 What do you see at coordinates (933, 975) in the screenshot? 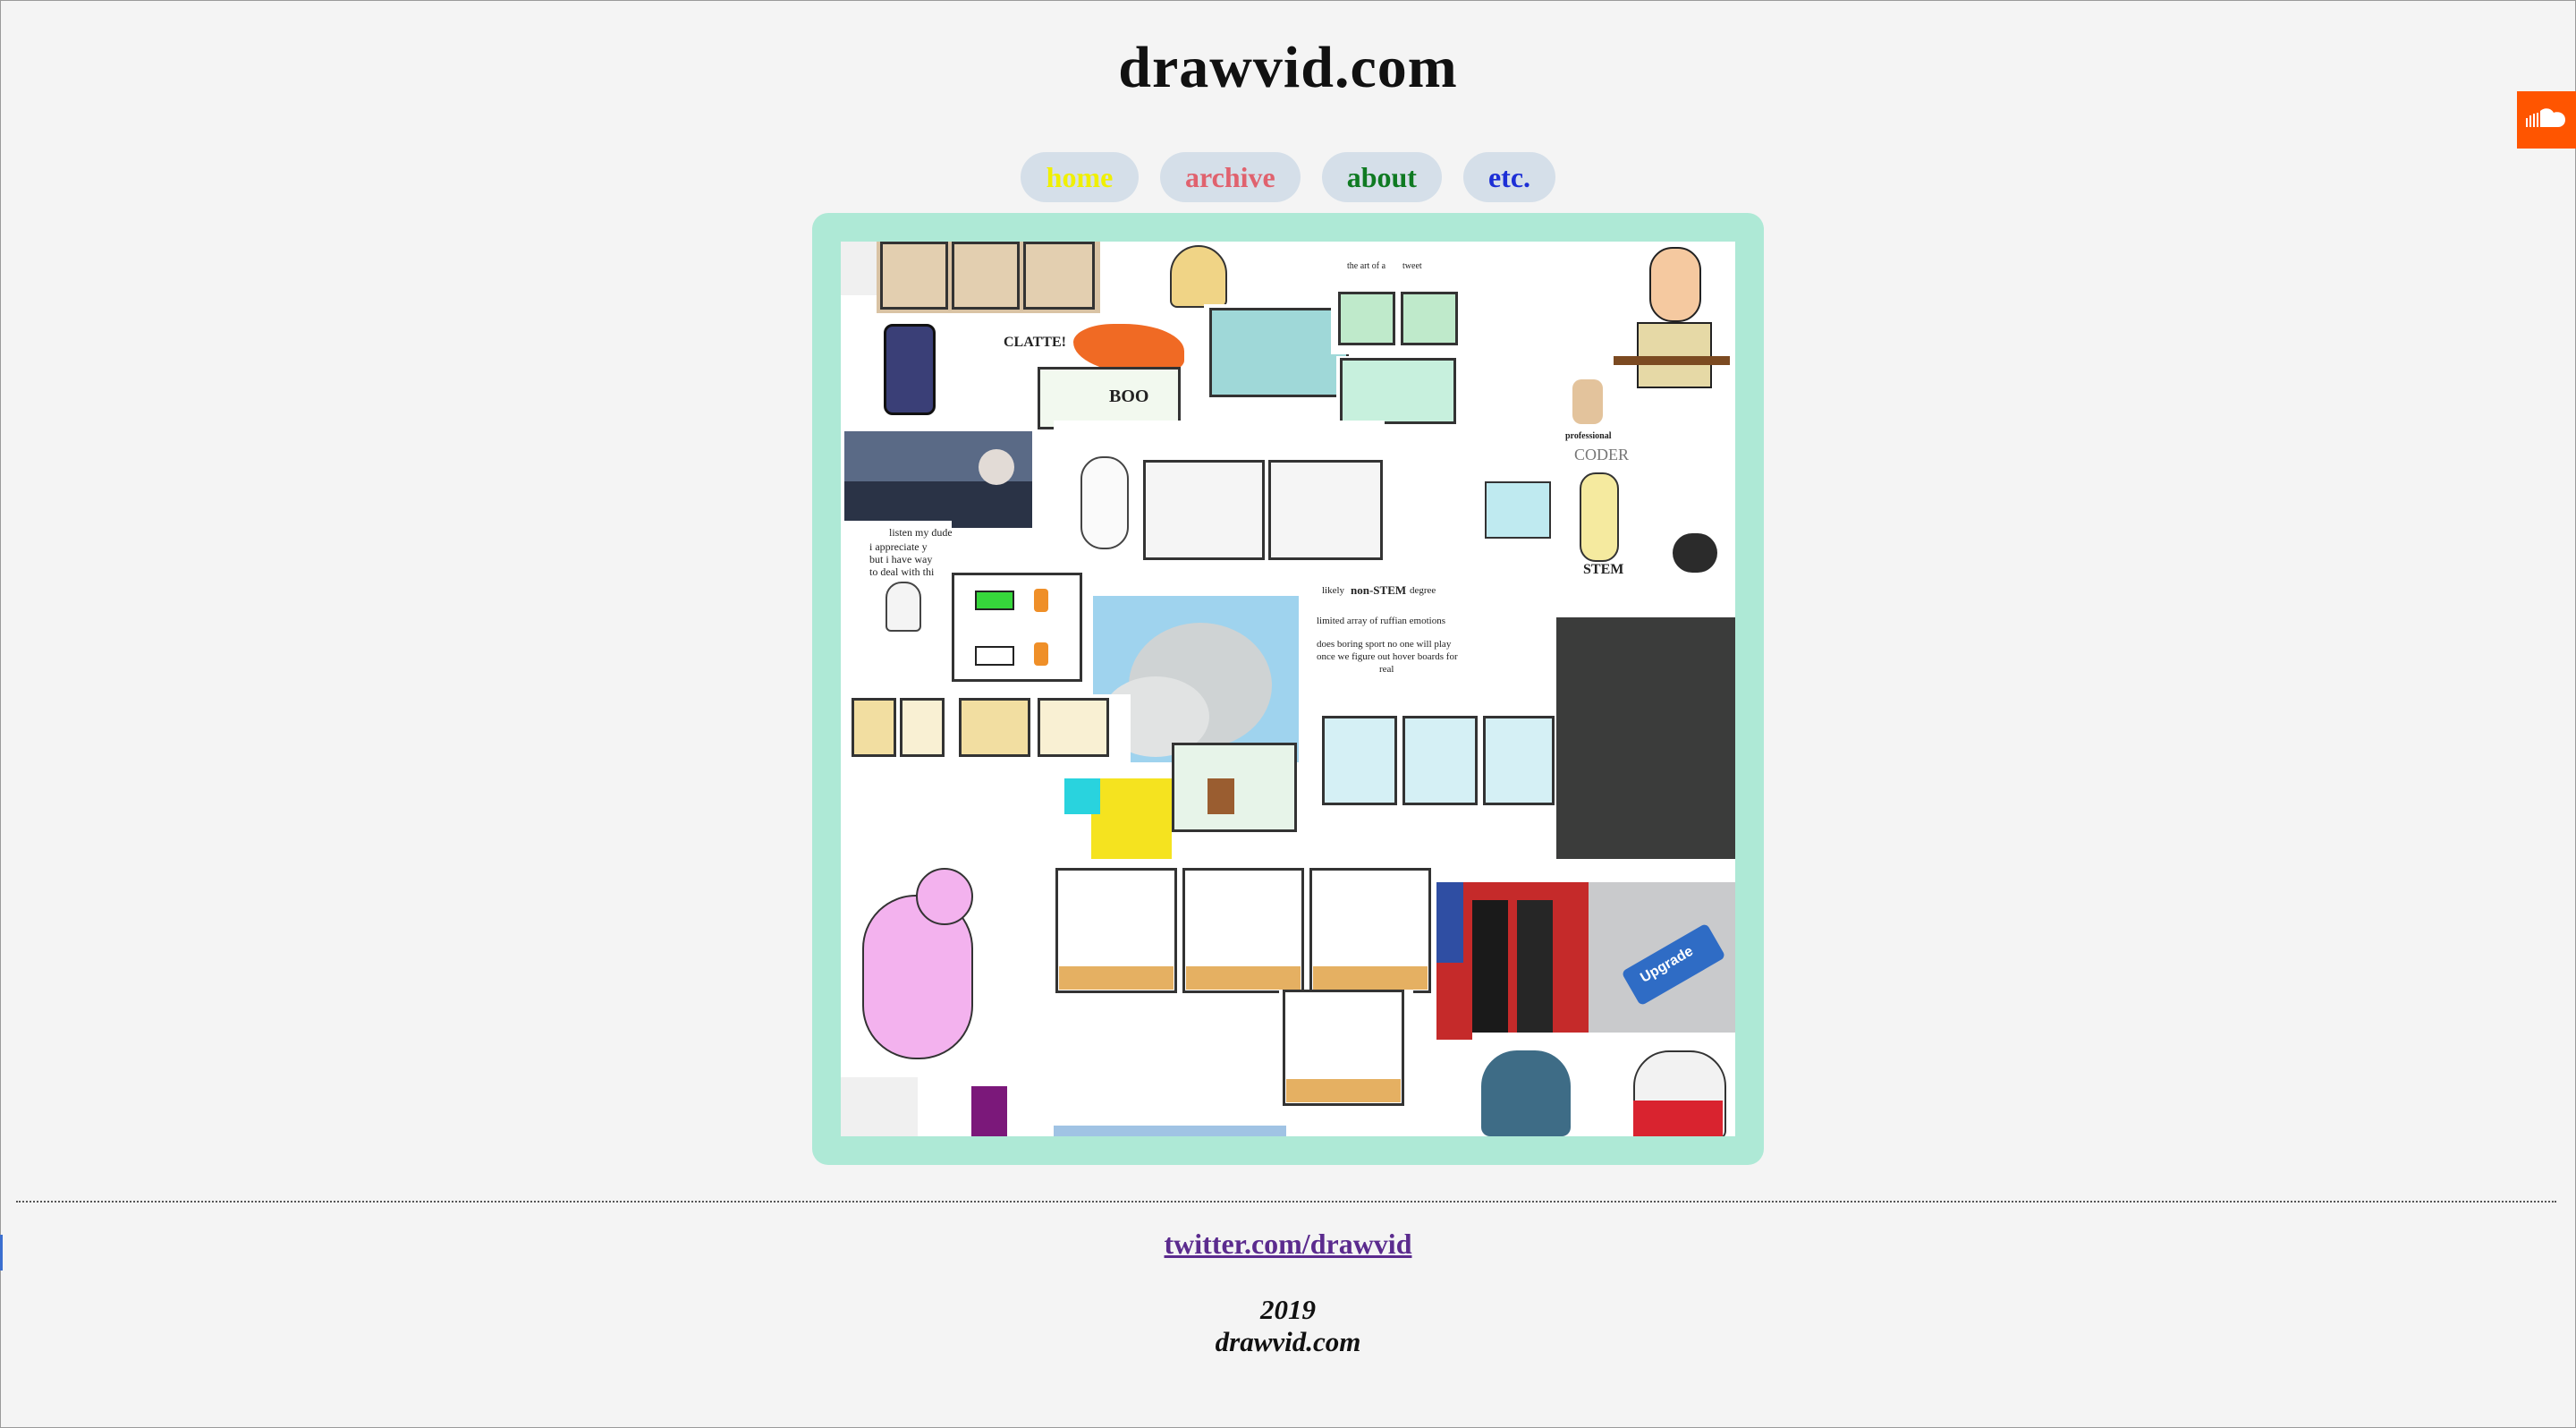
I see `comic-tile-dinosaur` at bounding box center [933, 975].